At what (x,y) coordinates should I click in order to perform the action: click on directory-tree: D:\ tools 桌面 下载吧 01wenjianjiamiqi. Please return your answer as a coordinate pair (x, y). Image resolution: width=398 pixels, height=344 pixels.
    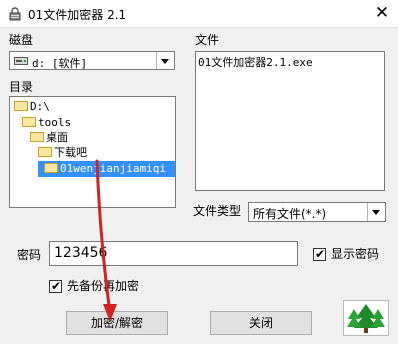
    Looking at the image, I should click on (92, 152).